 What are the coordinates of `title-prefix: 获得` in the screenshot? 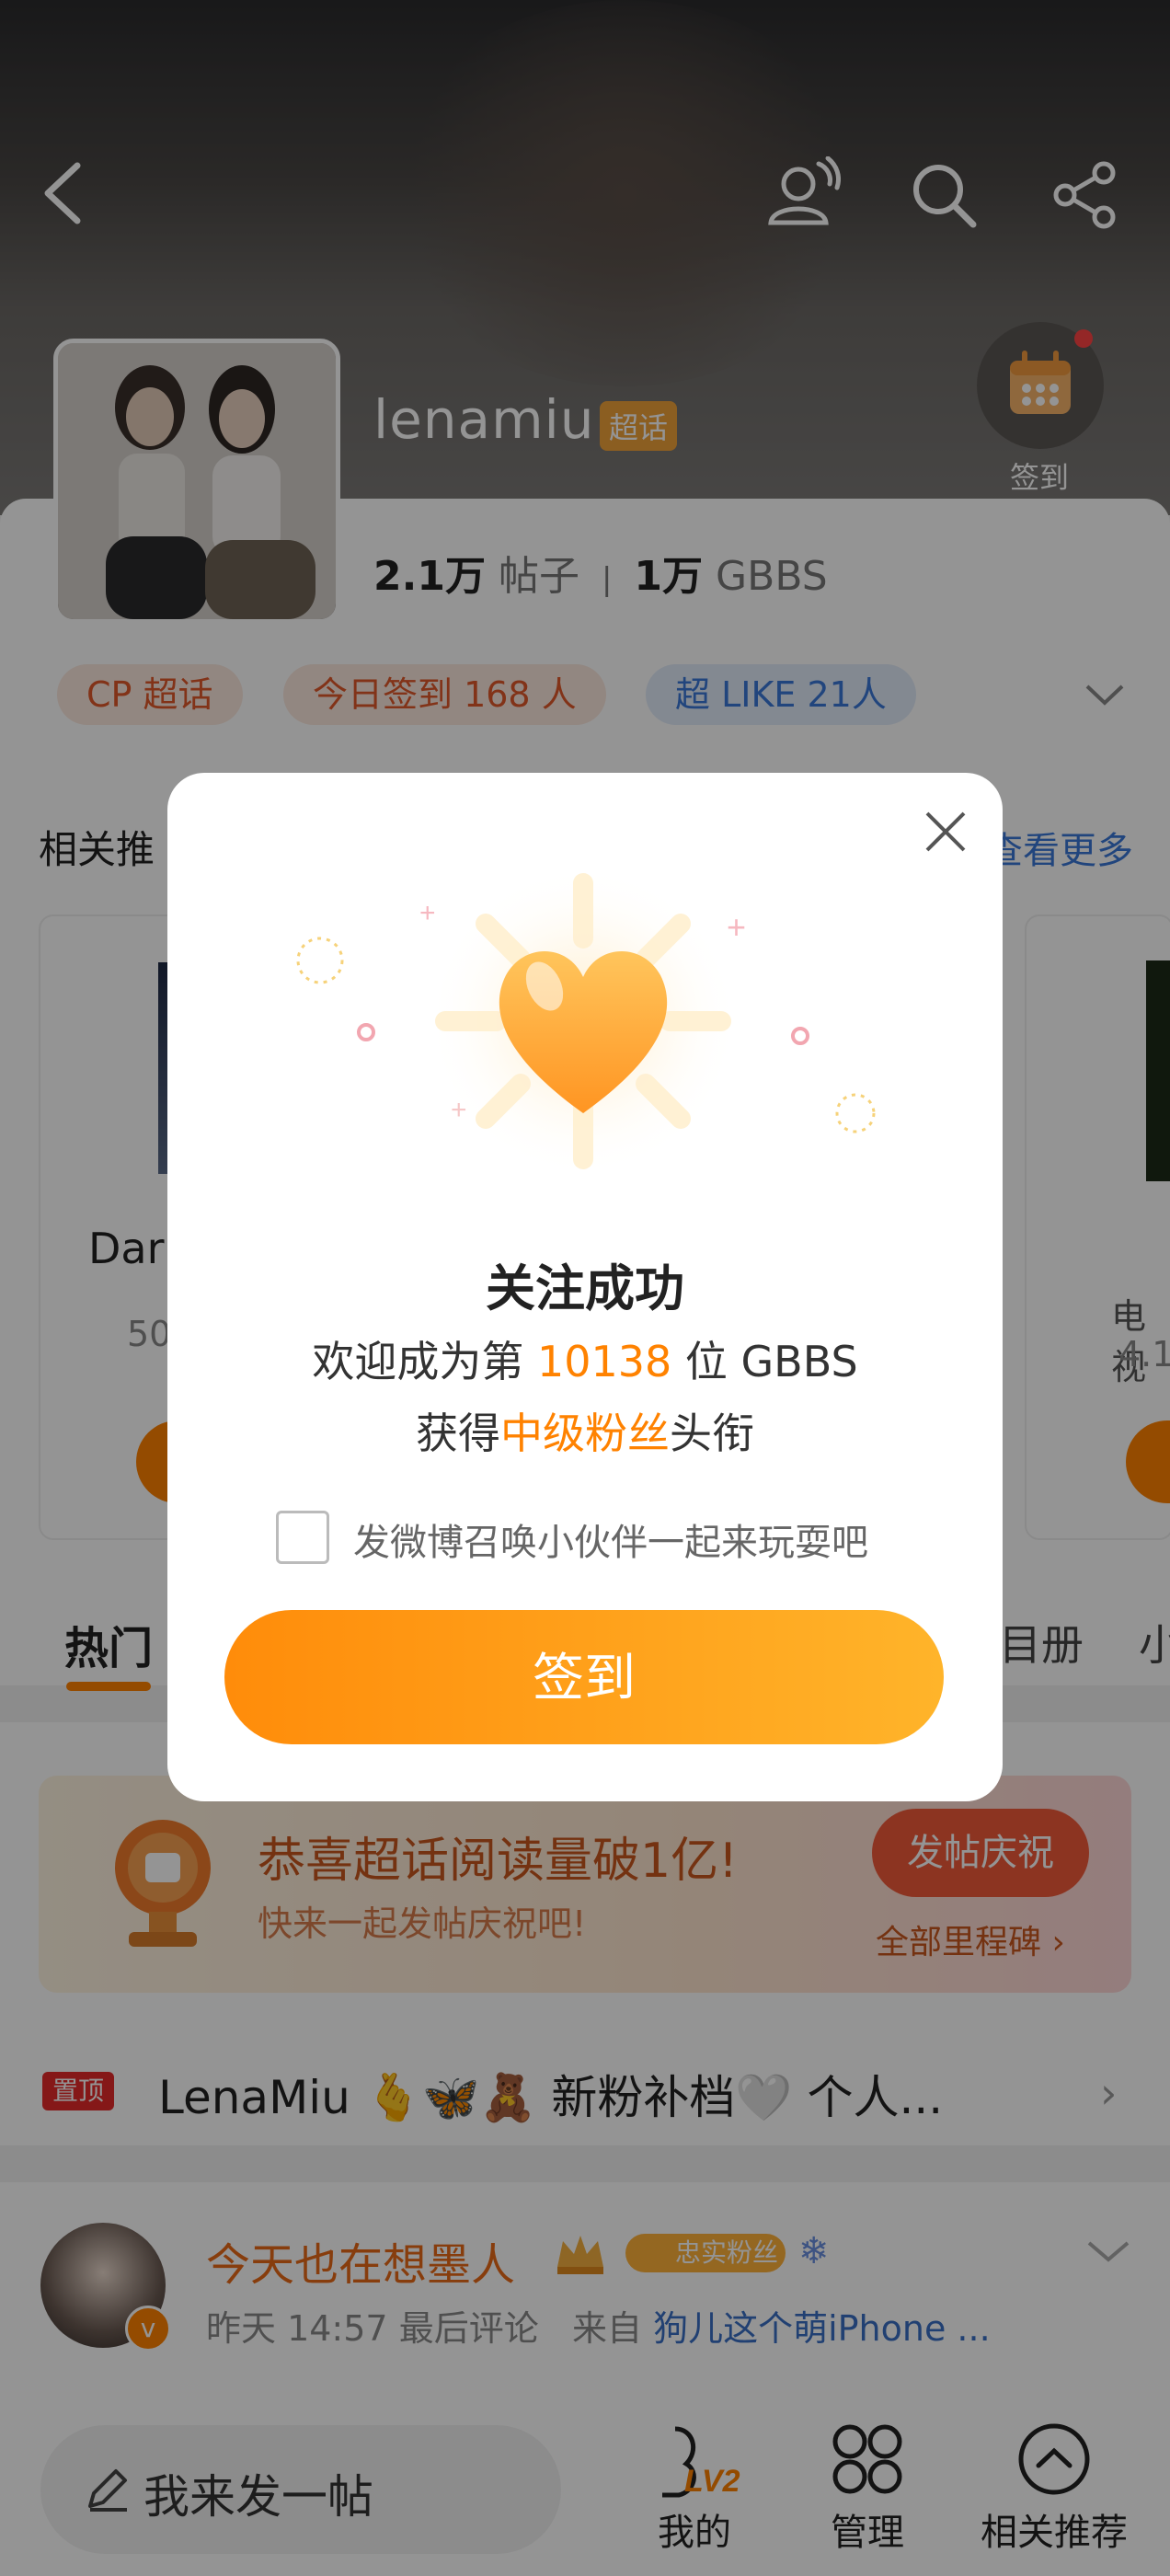 It's located at (458, 1433).